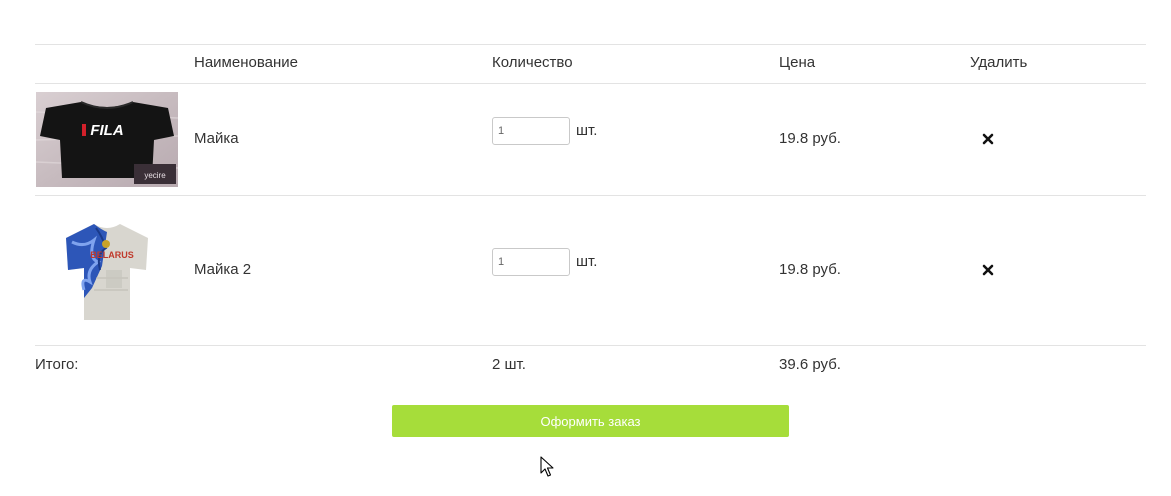 Image resolution: width=1171 pixels, height=496 pixels. What do you see at coordinates (590, 345) in the screenshot?
I see `total-divider` at bounding box center [590, 345].